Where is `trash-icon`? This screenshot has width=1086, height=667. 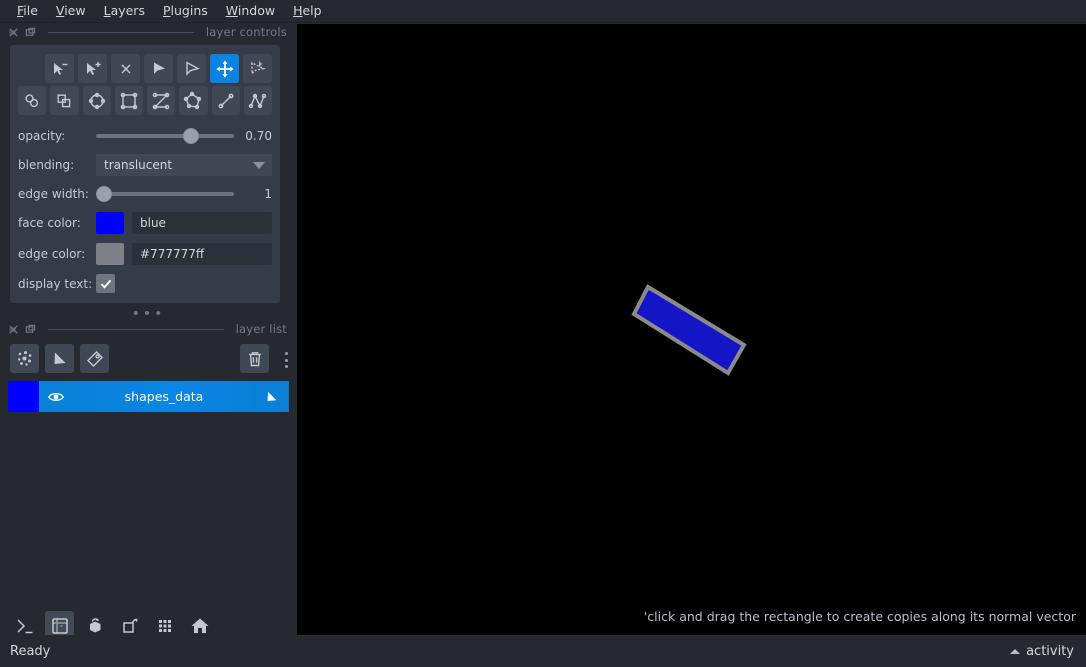
trash-icon is located at coordinates (254, 358).